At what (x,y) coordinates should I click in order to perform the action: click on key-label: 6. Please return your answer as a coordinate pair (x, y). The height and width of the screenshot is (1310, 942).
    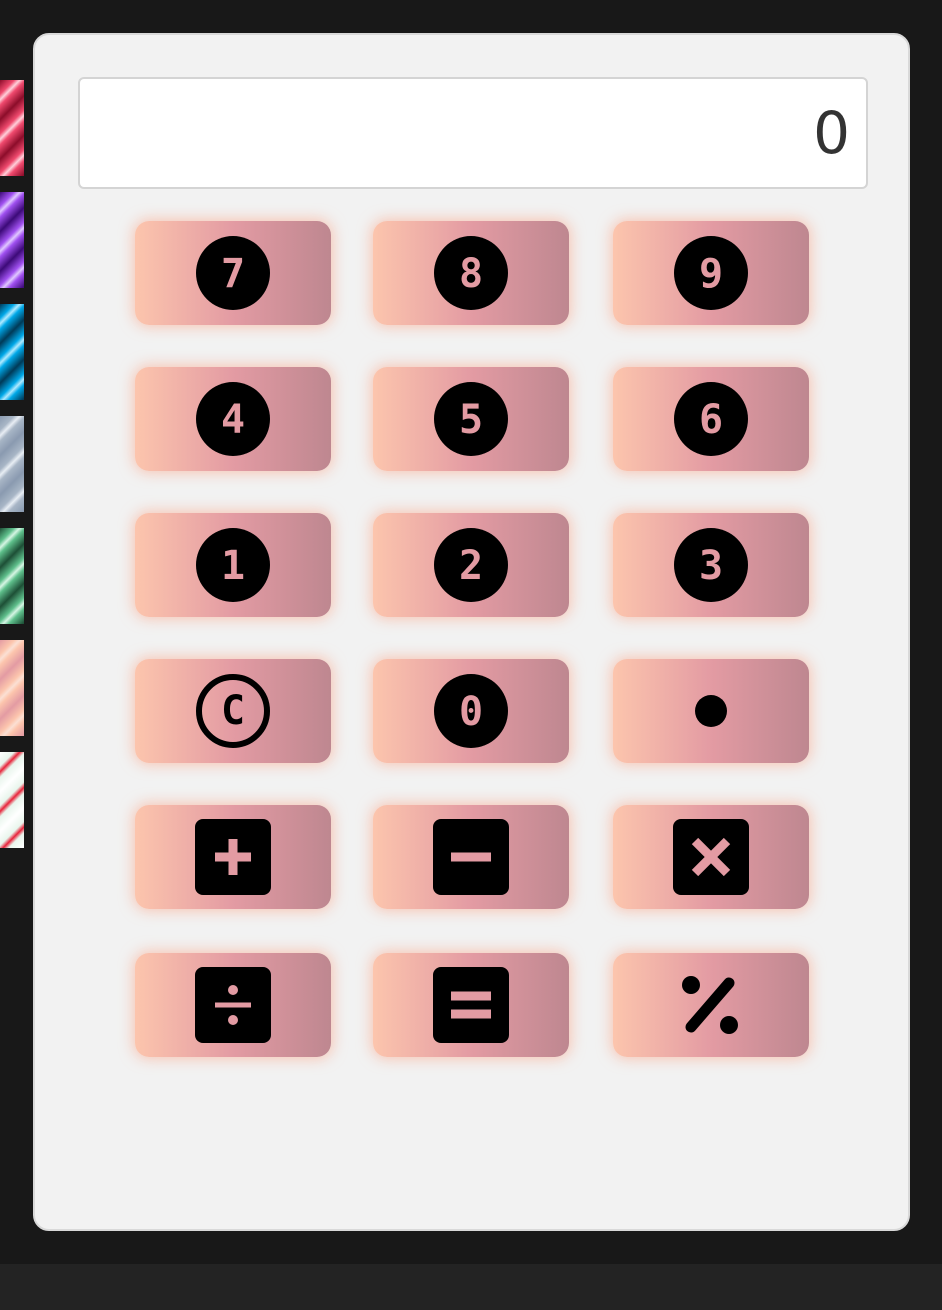
    Looking at the image, I should click on (711, 420).